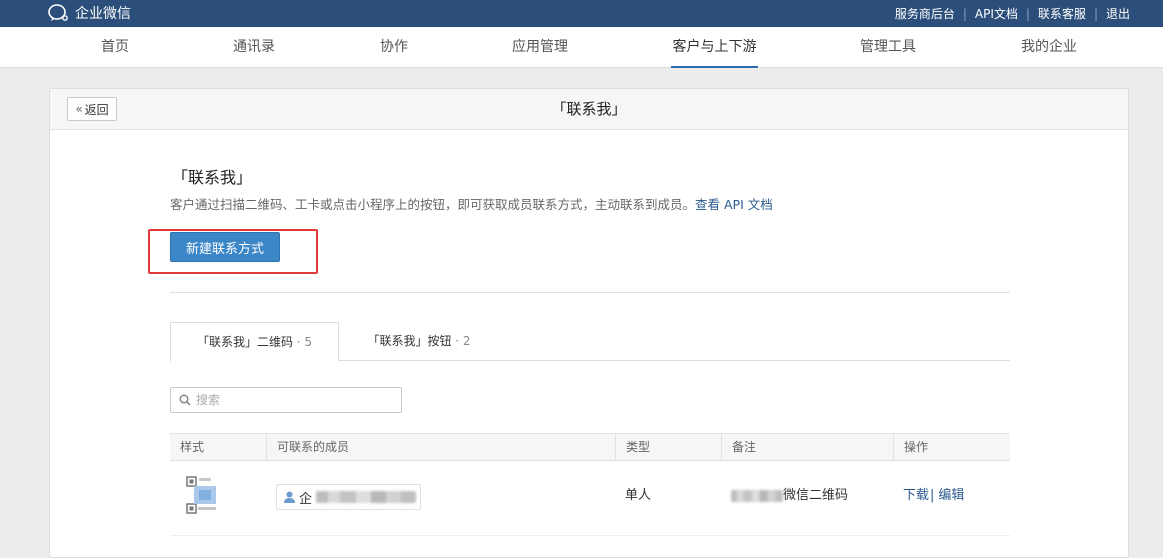 This screenshot has width=1163, height=558. I want to click on brand-logo: 企业微信, so click(89, 13).